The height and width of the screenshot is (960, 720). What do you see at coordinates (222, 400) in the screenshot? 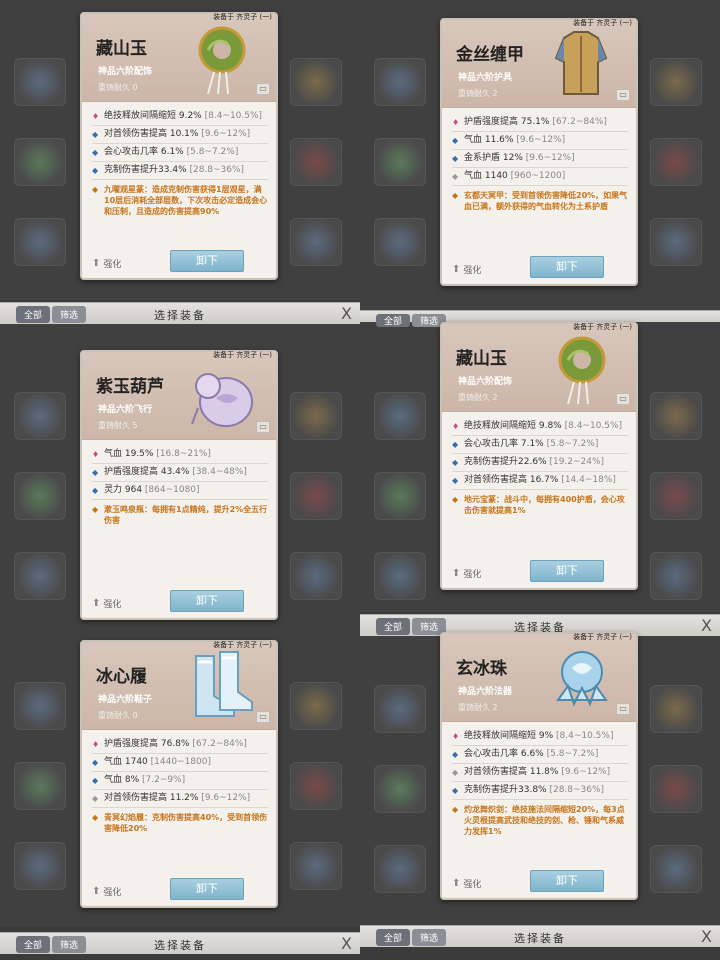
I see `gourd-icon` at bounding box center [222, 400].